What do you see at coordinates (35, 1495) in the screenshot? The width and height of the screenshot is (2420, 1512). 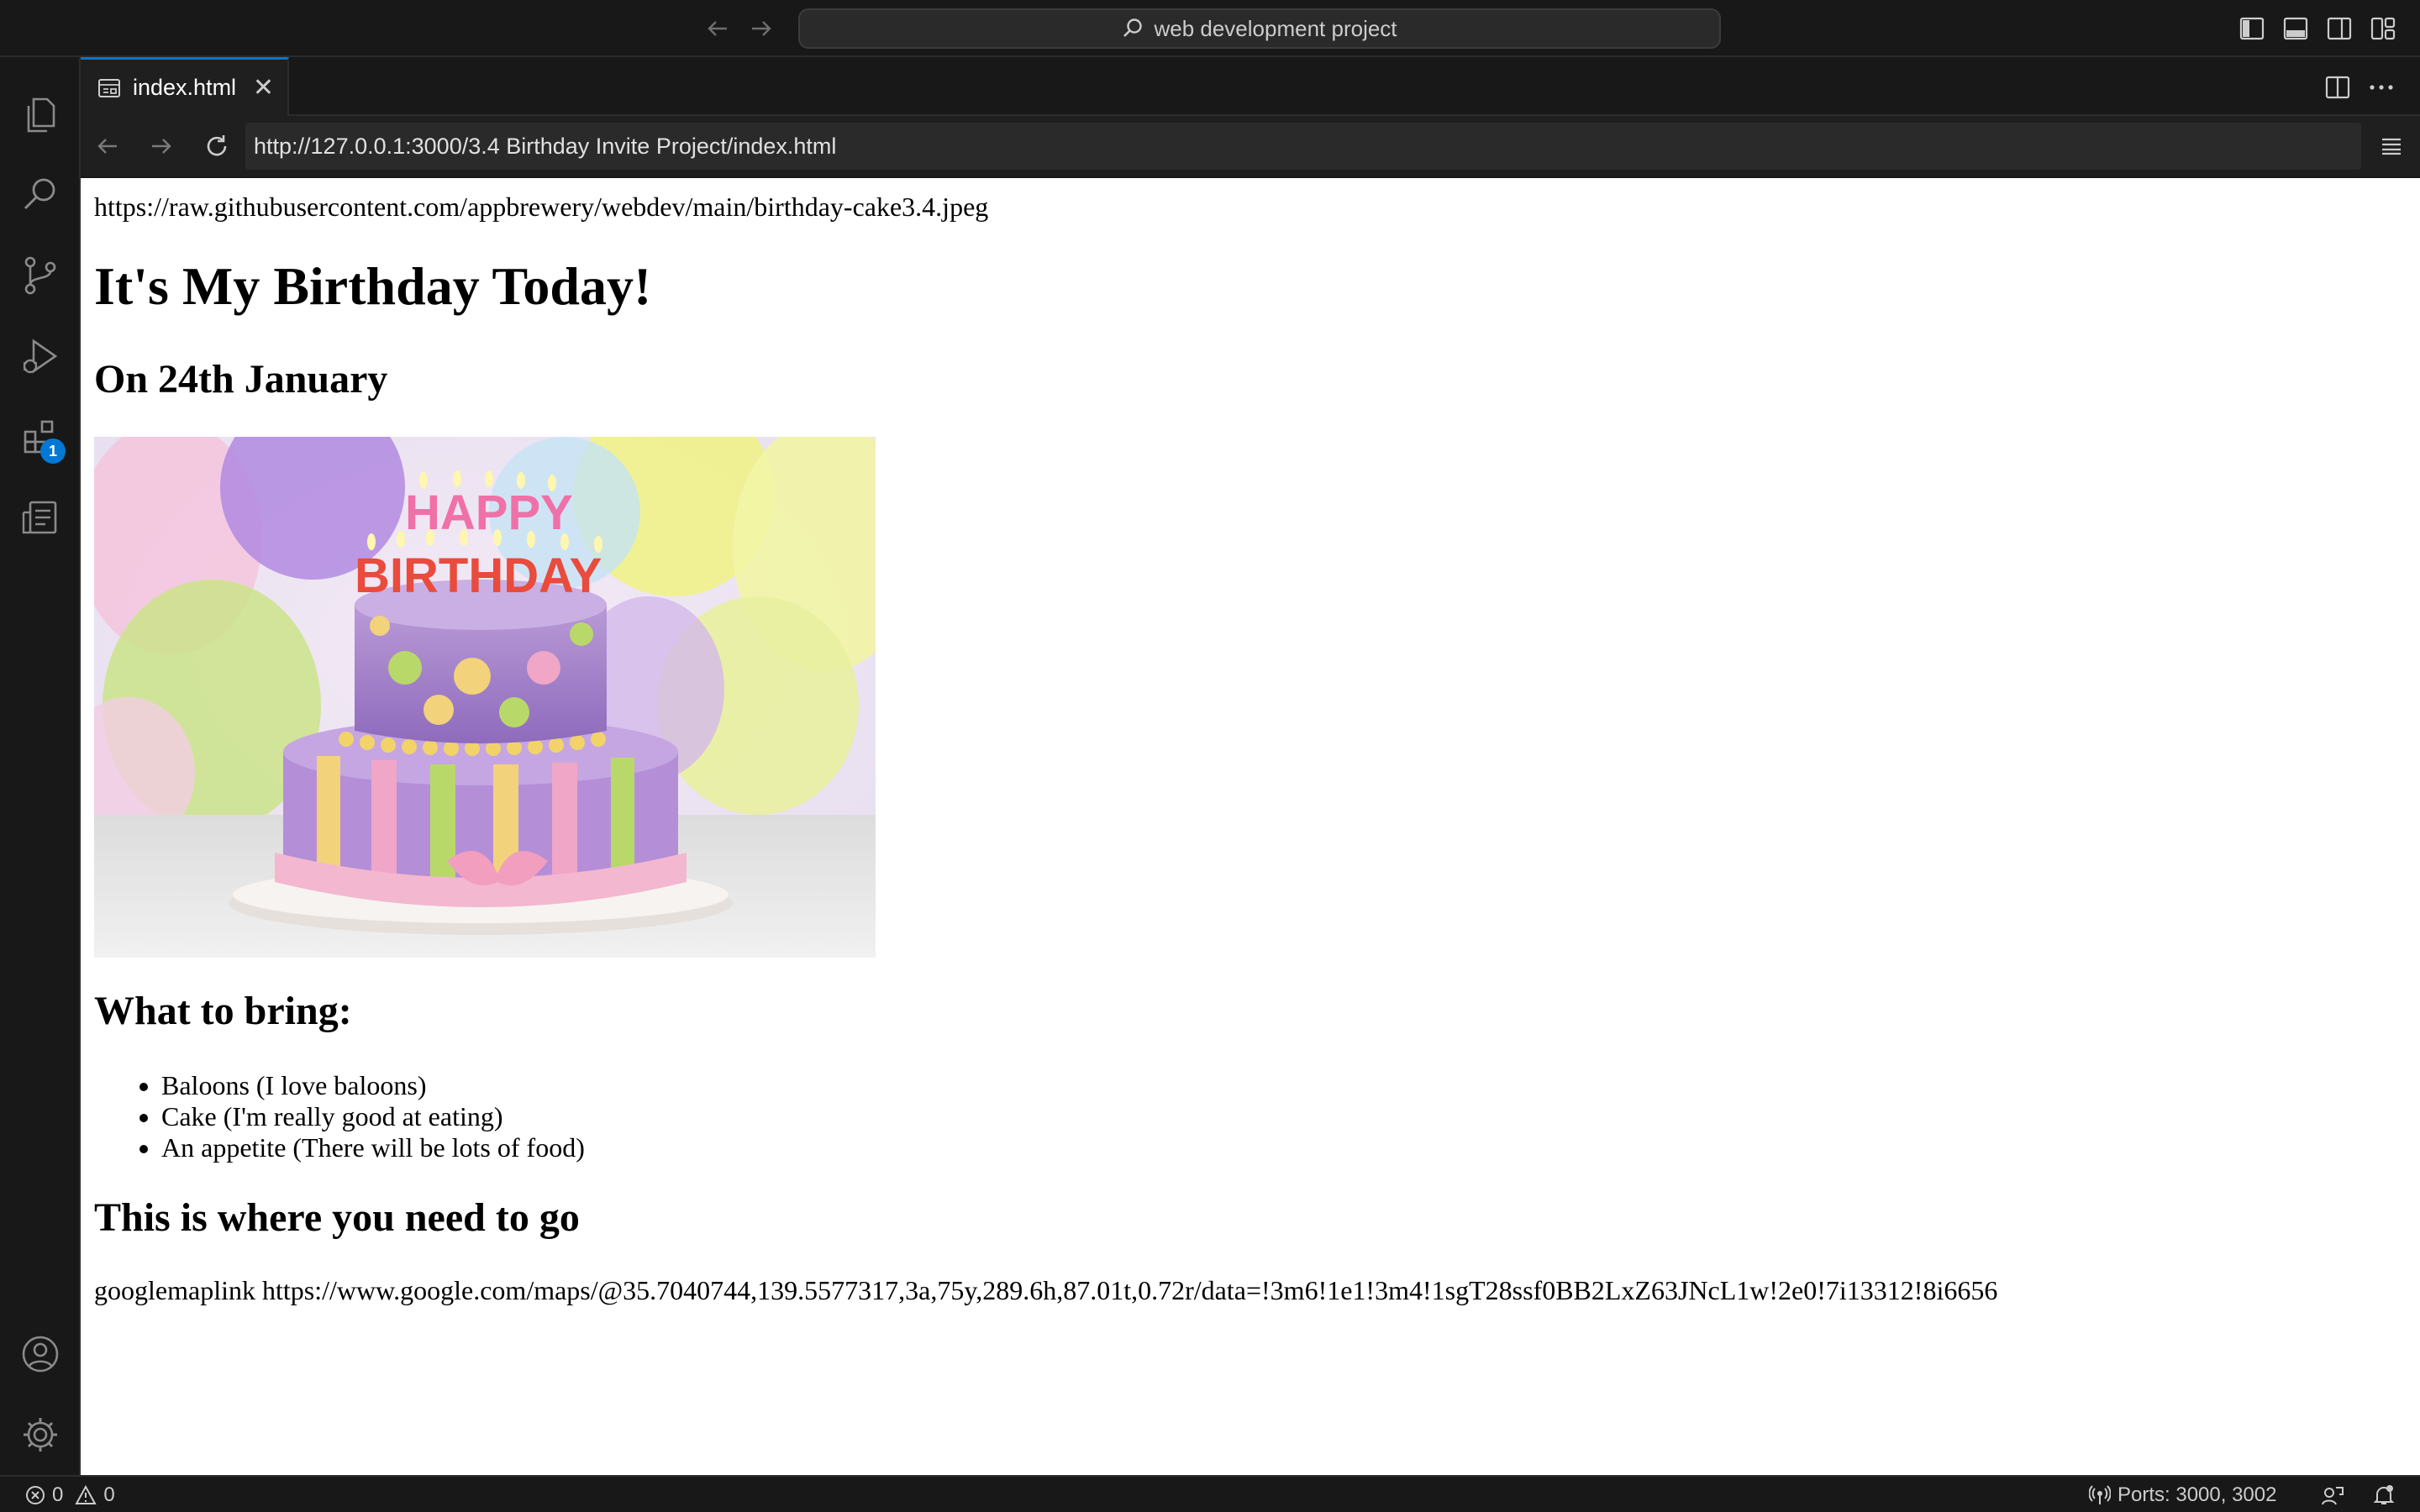 I see `error-icon` at bounding box center [35, 1495].